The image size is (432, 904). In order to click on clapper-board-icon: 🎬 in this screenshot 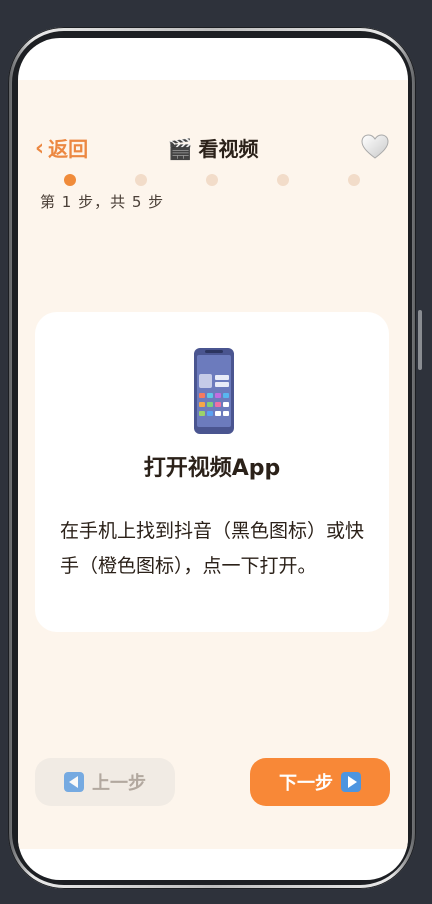, I will do `click(180, 149)`.